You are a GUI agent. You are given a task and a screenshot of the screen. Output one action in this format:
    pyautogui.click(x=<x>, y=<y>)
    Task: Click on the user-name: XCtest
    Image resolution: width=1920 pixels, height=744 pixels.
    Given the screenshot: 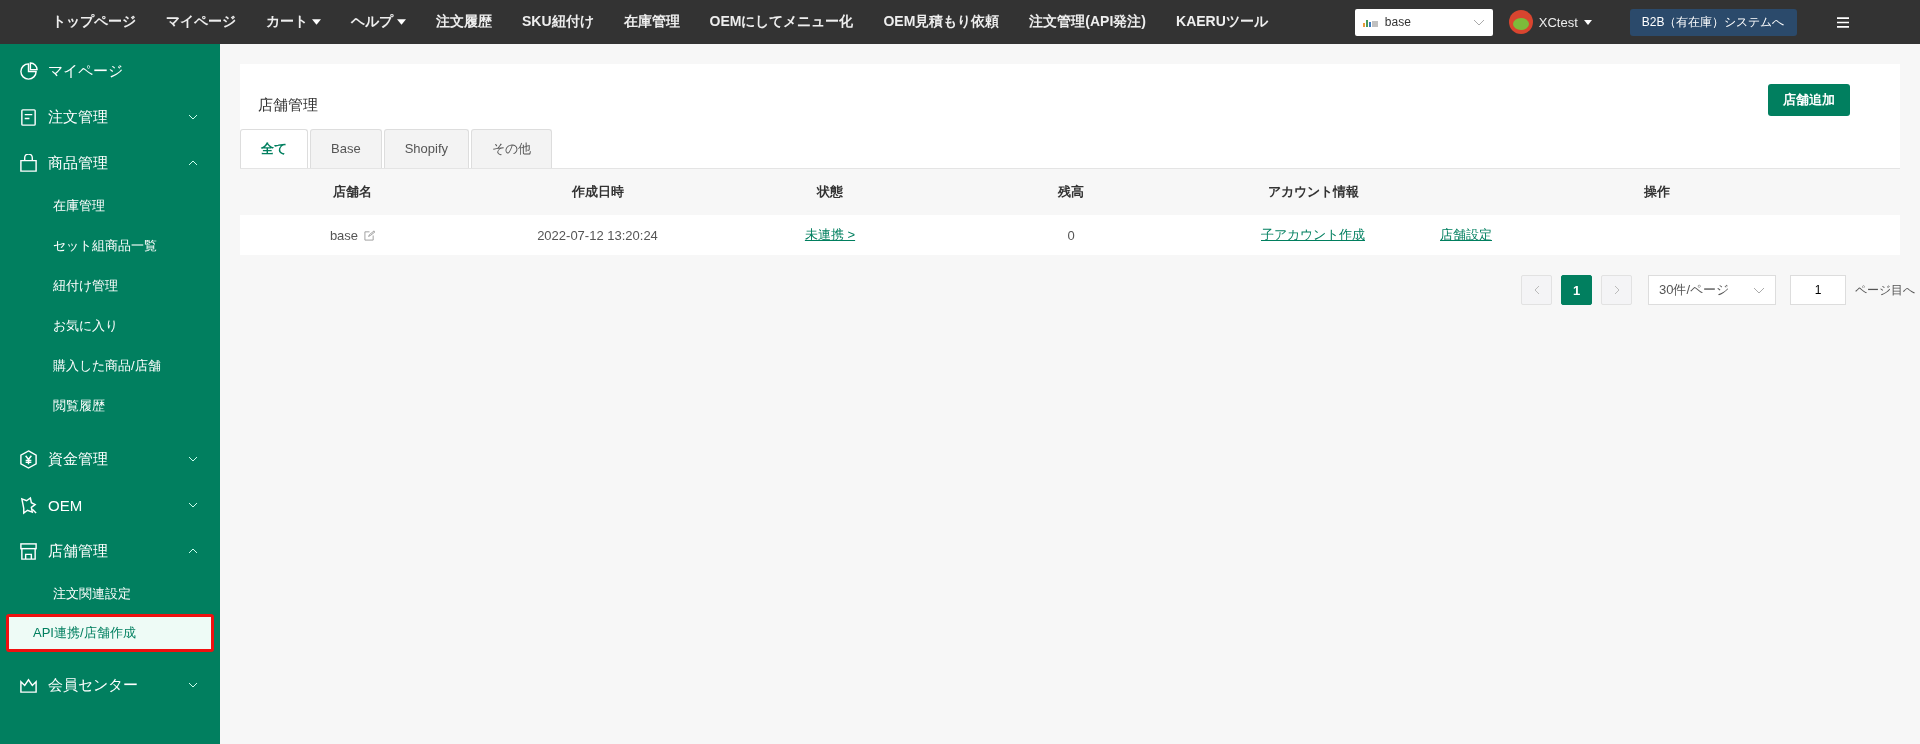 What is the action you would take?
    pyautogui.click(x=1558, y=22)
    